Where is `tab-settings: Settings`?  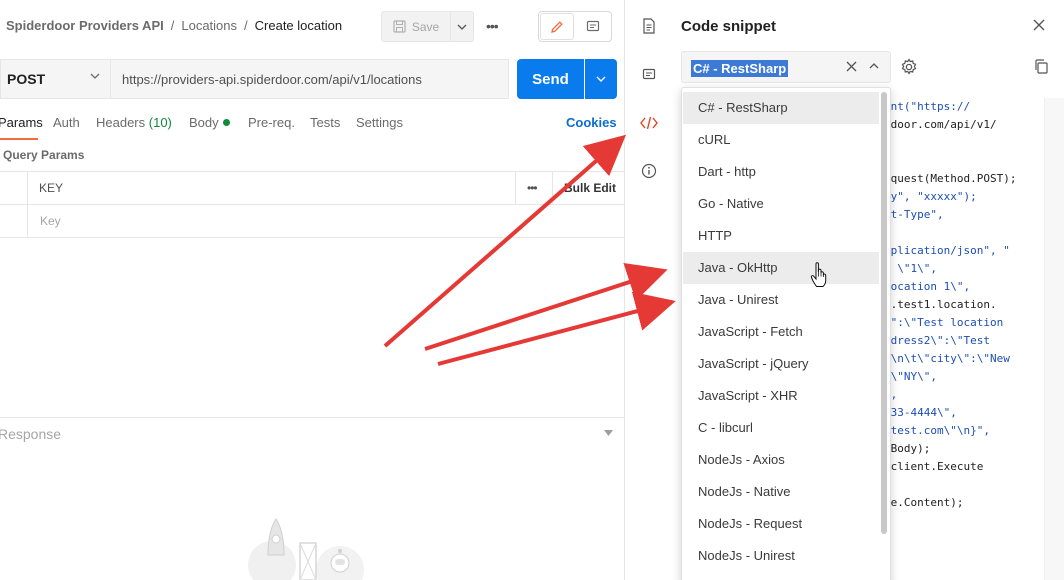
tab-settings: Settings is located at coordinates (379, 122).